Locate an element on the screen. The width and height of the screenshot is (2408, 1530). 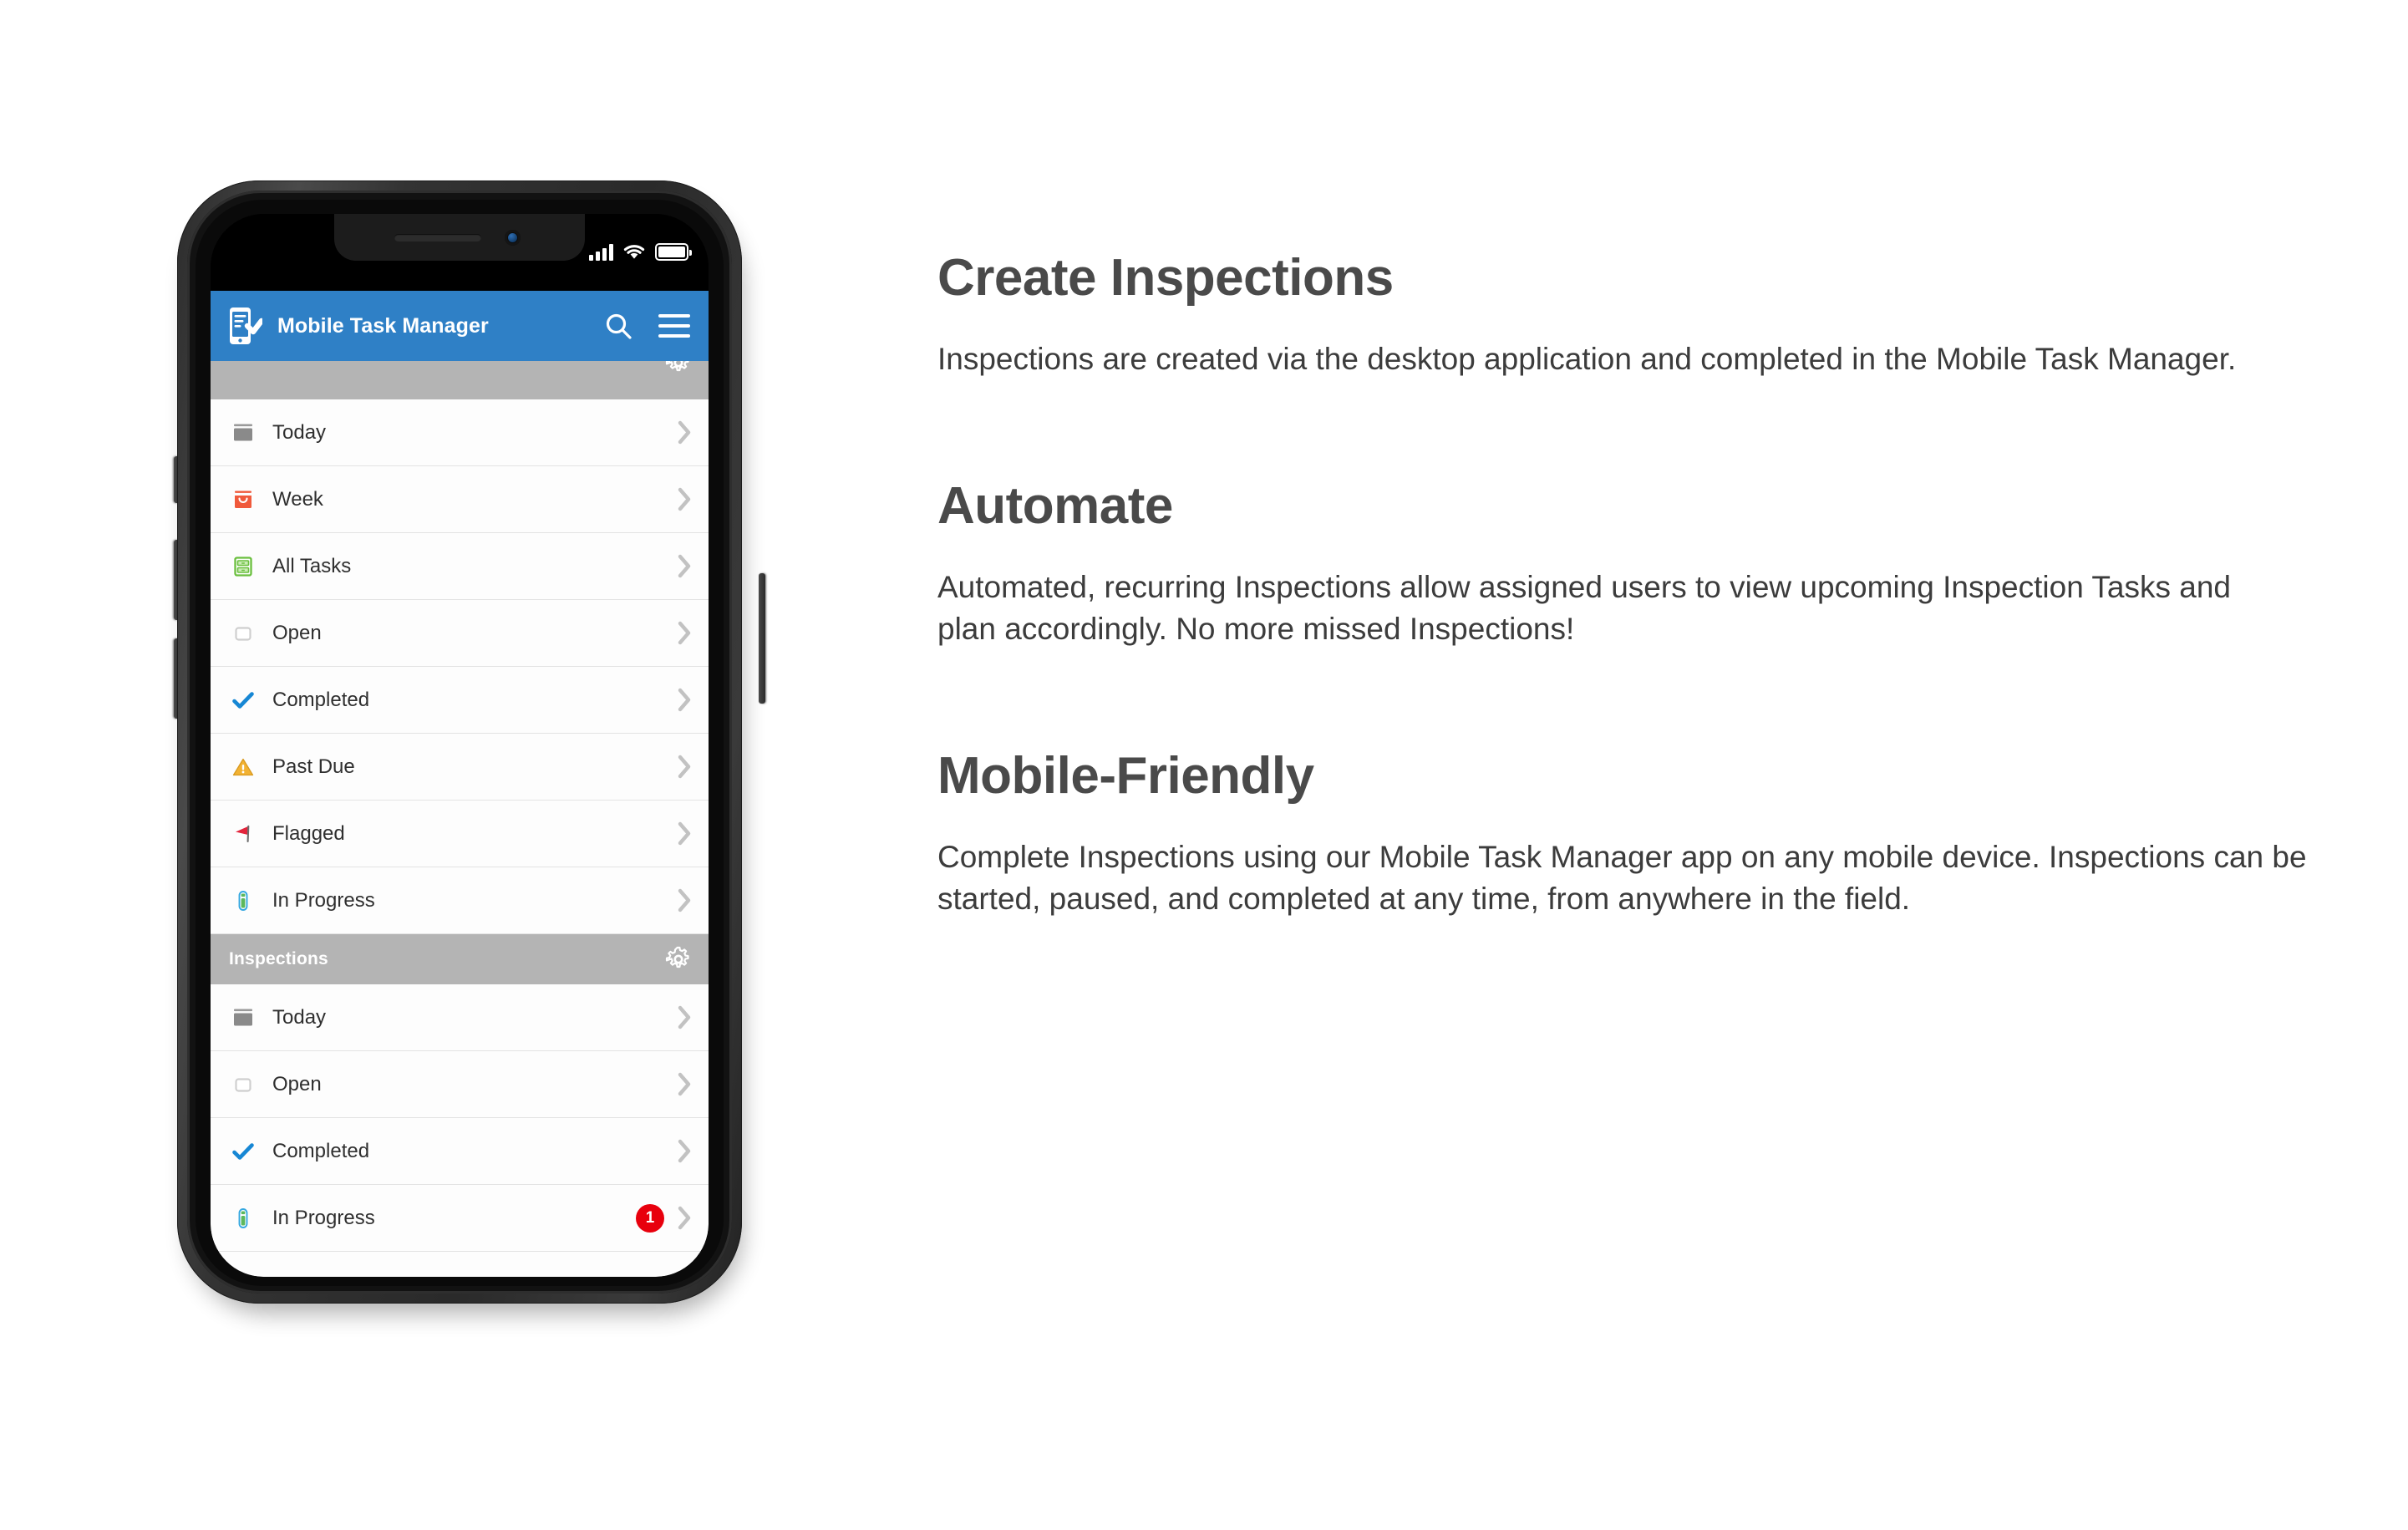
earpiece-speaker-icon is located at coordinates (438, 237).